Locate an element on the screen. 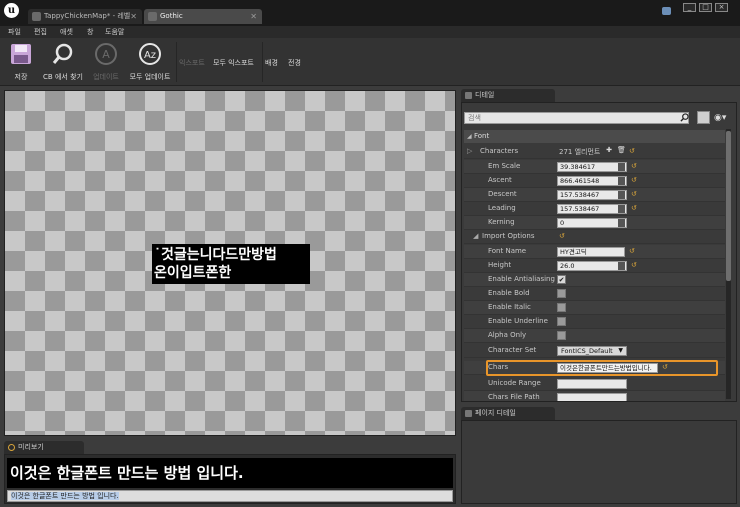 The image size is (740, 507). ascent-value: 866.461548 is located at coordinates (580, 181).